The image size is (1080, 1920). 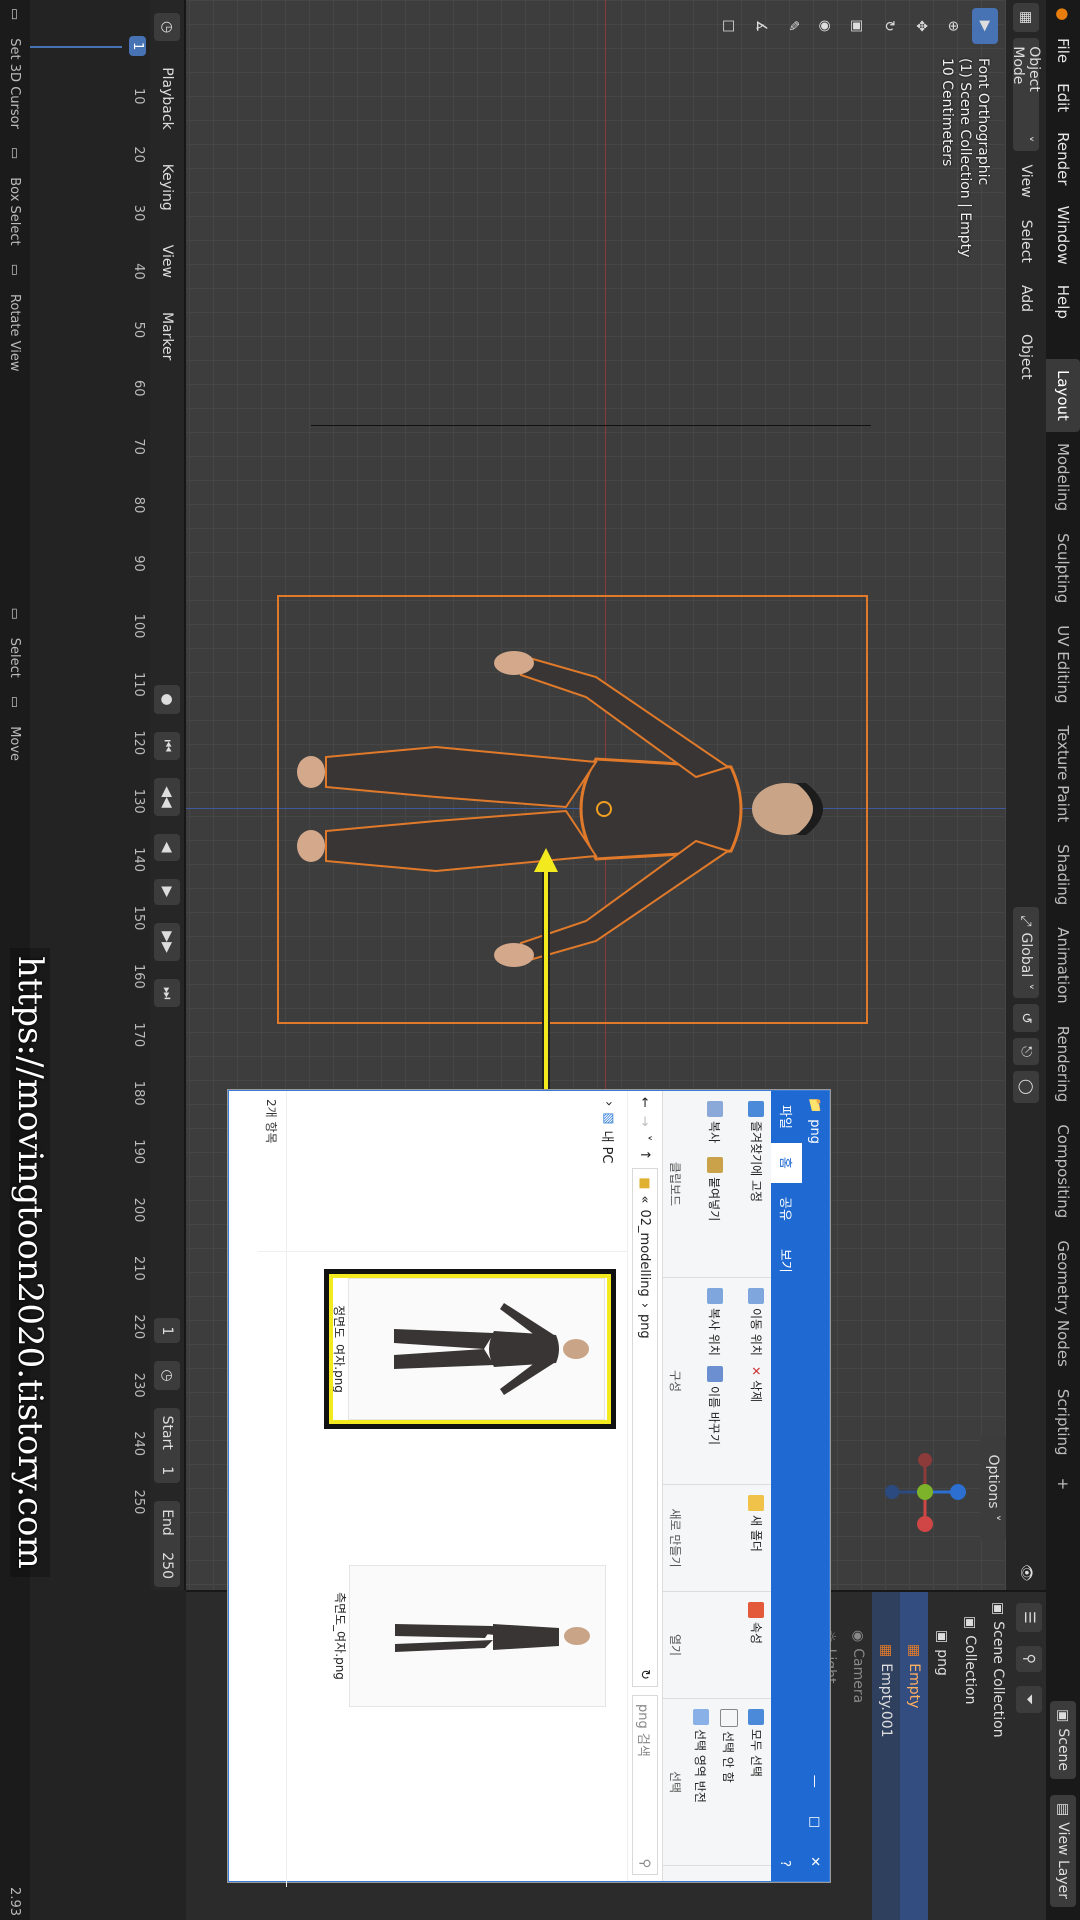 What do you see at coordinates (953, 26) in the screenshot?
I see `cursor-tool-icon: ⊕` at bounding box center [953, 26].